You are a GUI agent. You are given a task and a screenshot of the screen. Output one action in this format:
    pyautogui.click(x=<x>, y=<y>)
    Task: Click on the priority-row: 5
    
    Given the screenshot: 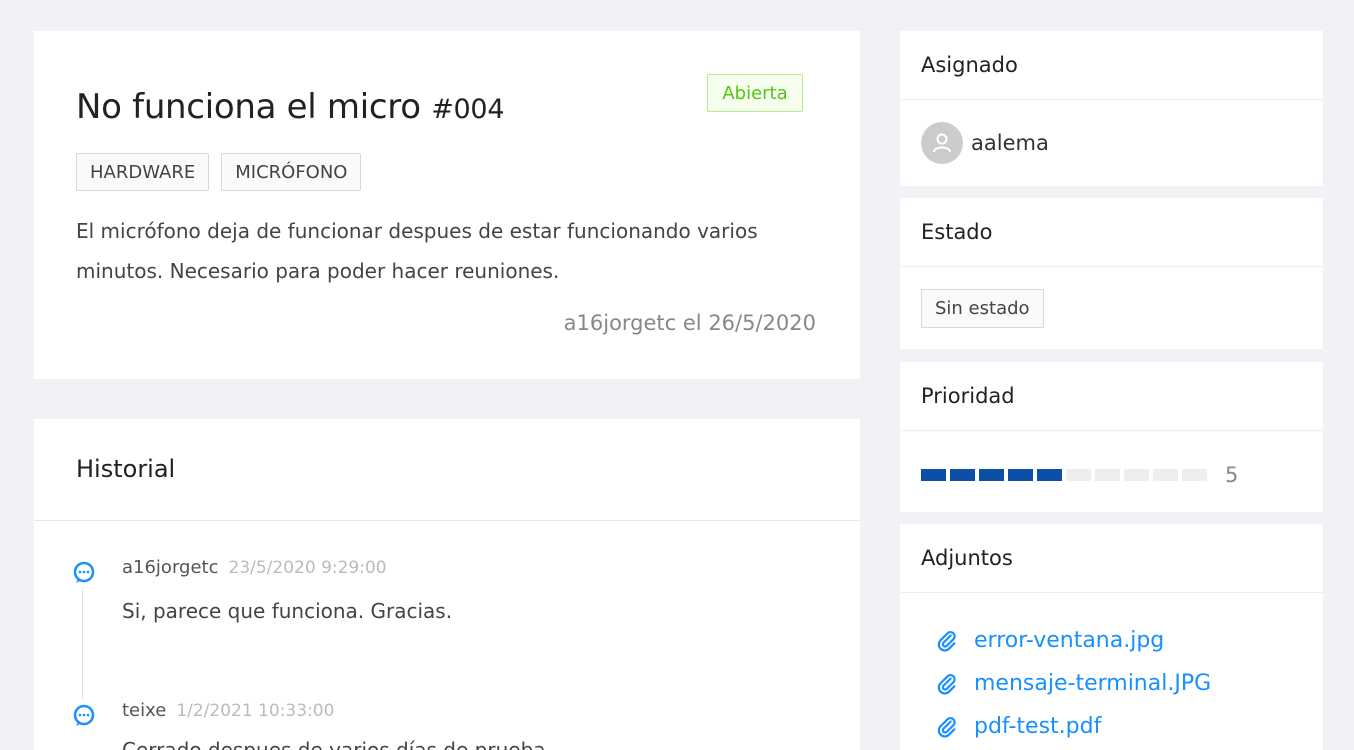 What is the action you would take?
    pyautogui.click(x=1111, y=459)
    